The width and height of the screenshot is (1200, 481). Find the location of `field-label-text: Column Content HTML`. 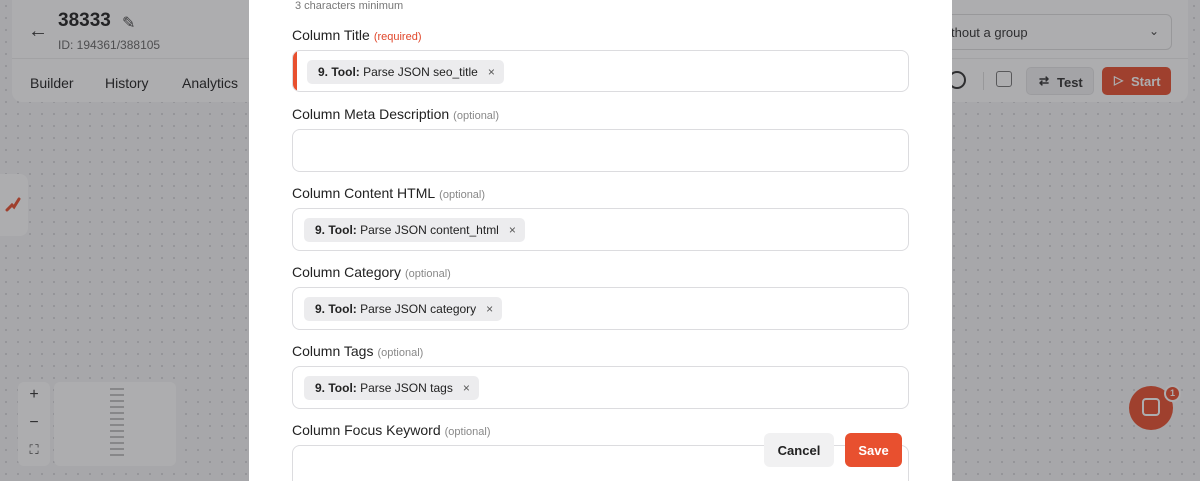

field-label-text: Column Content HTML is located at coordinates (364, 193).